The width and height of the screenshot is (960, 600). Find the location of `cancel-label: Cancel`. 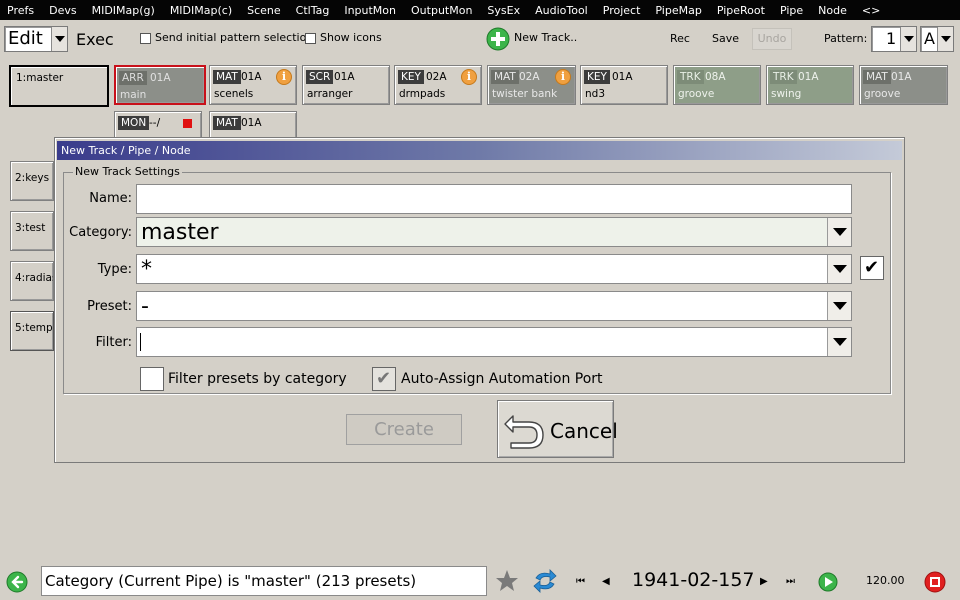

cancel-label: Cancel is located at coordinates (584, 431).